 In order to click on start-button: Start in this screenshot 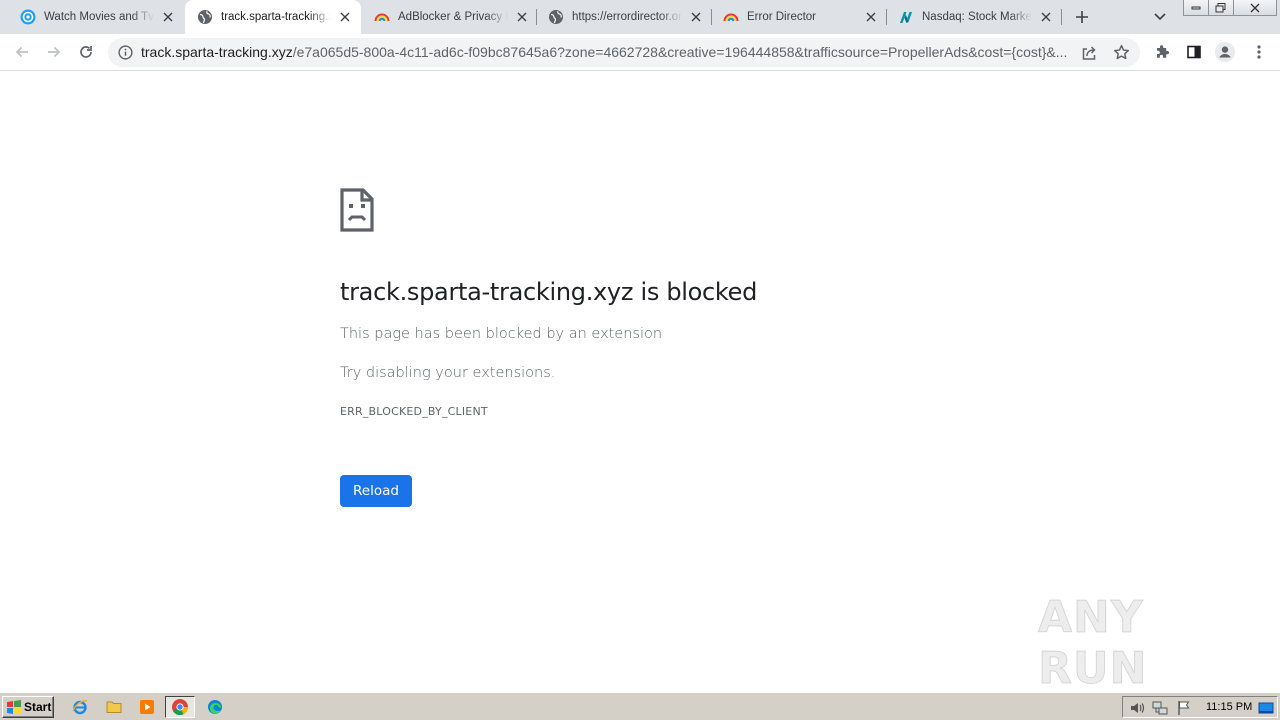, I will do `click(28, 707)`.